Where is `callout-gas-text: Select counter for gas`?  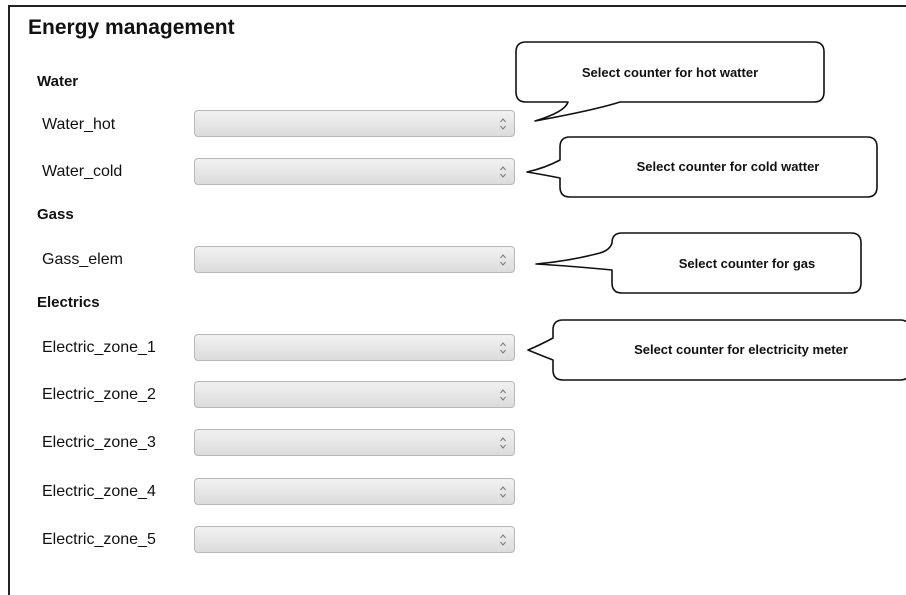 callout-gas-text: Select counter for gas is located at coordinates (747, 263).